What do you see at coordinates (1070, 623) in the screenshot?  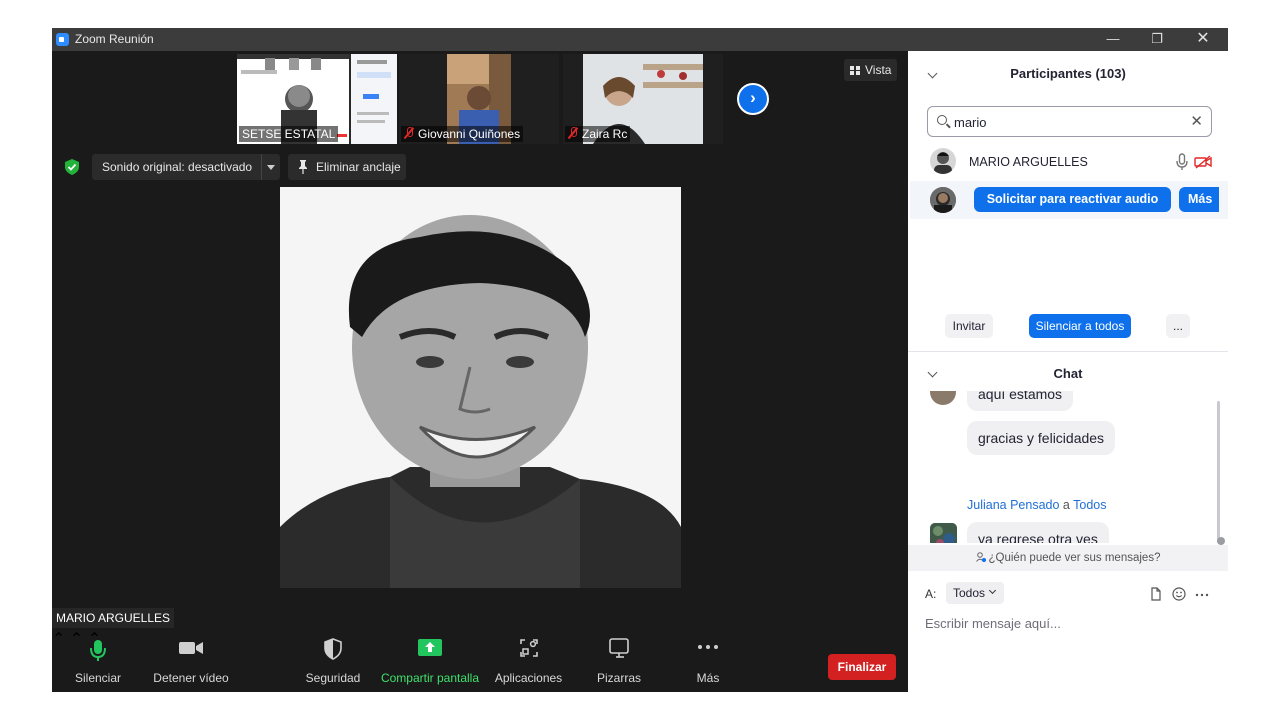 I see `chat-message-input` at bounding box center [1070, 623].